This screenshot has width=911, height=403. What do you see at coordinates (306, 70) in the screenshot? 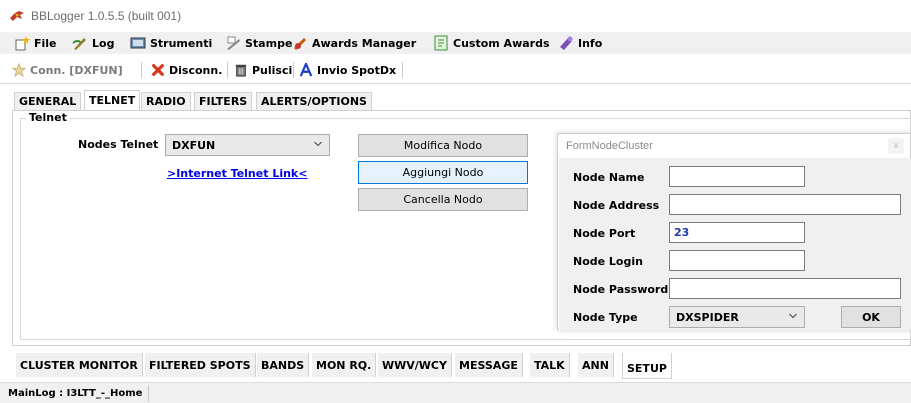
I see `letter-a-icon` at bounding box center [306, 70].